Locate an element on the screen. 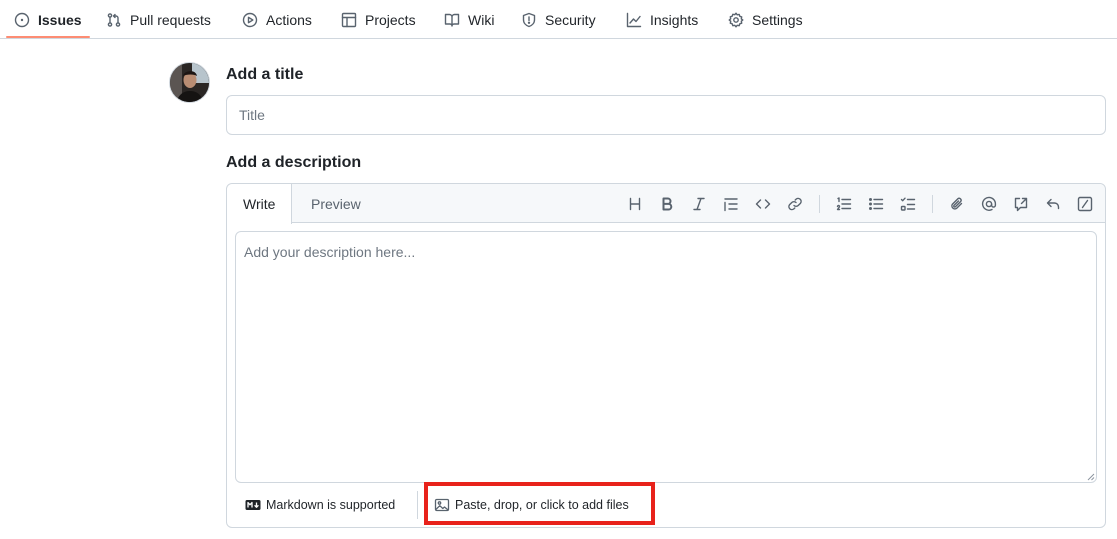 This screenshot has height=539, width=1117. italic-button is located at coordinates (699, 204).